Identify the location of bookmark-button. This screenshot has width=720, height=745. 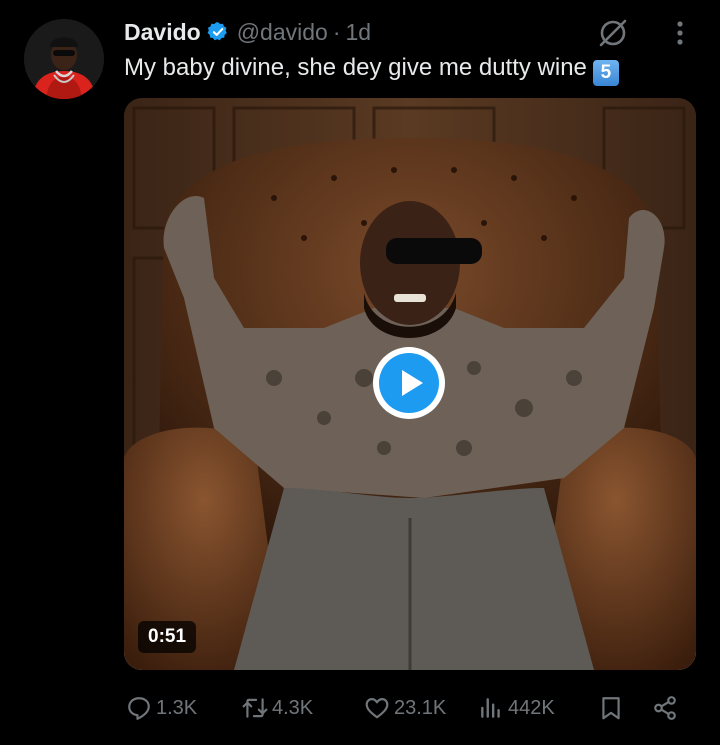
(613, 708).